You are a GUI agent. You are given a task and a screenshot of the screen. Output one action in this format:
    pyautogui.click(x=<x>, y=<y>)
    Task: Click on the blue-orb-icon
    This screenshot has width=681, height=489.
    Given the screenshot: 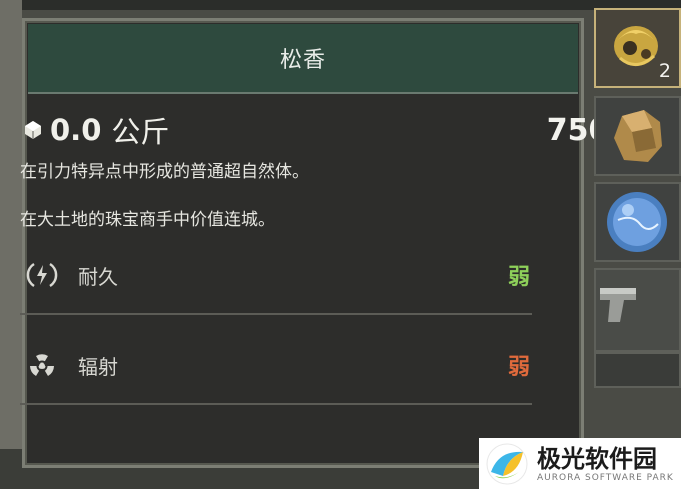 What is the action you would take?
    pyautogui.click(x=637, y=222)
    